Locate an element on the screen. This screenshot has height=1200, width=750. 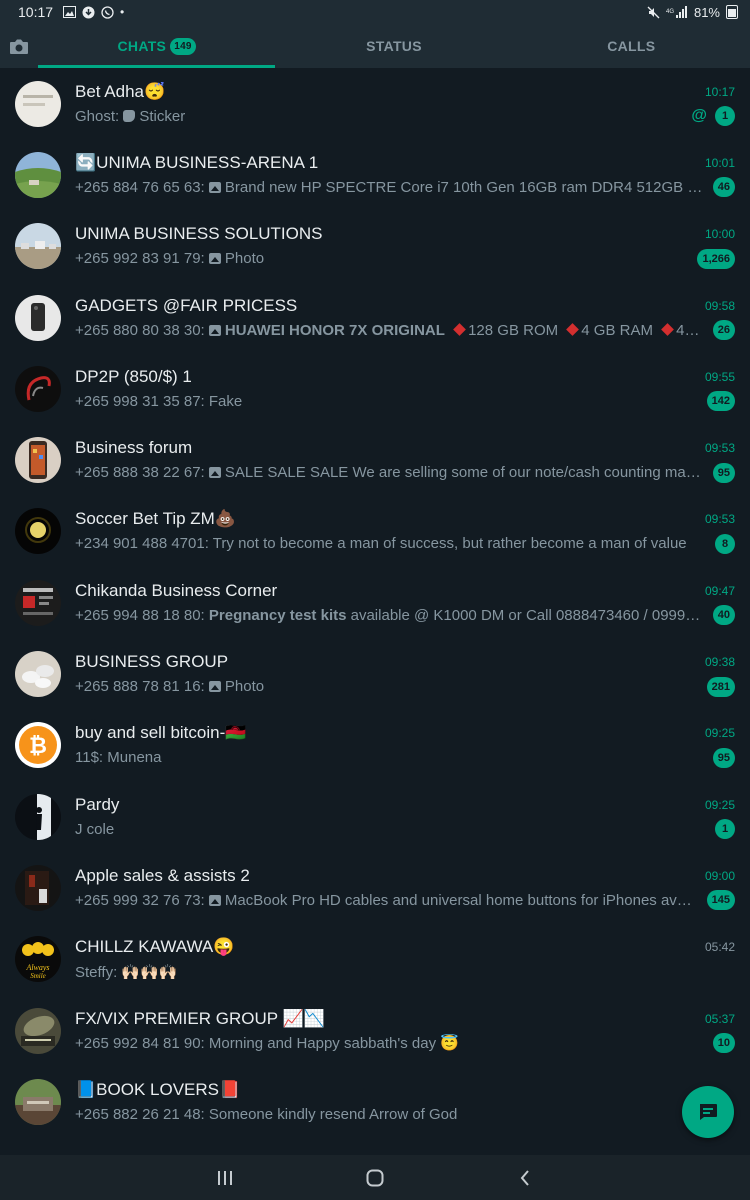
preview-spec: 4GB is located at coordinates (690, 330).